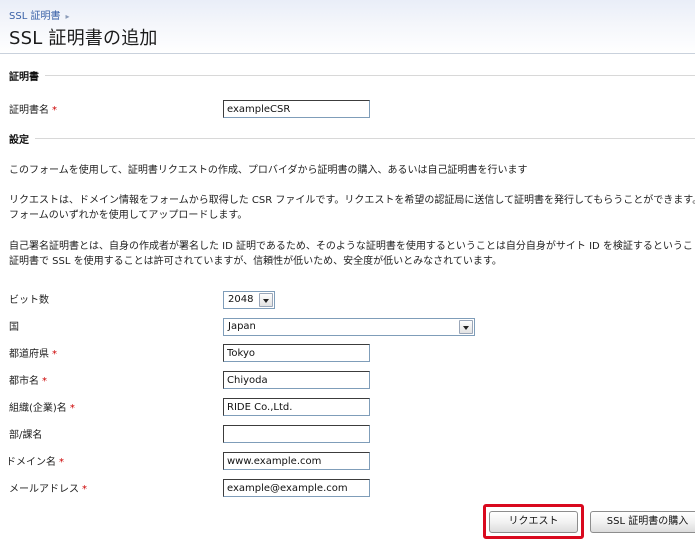  I want to click on section-certificate: 証明書, so click(352, 75).